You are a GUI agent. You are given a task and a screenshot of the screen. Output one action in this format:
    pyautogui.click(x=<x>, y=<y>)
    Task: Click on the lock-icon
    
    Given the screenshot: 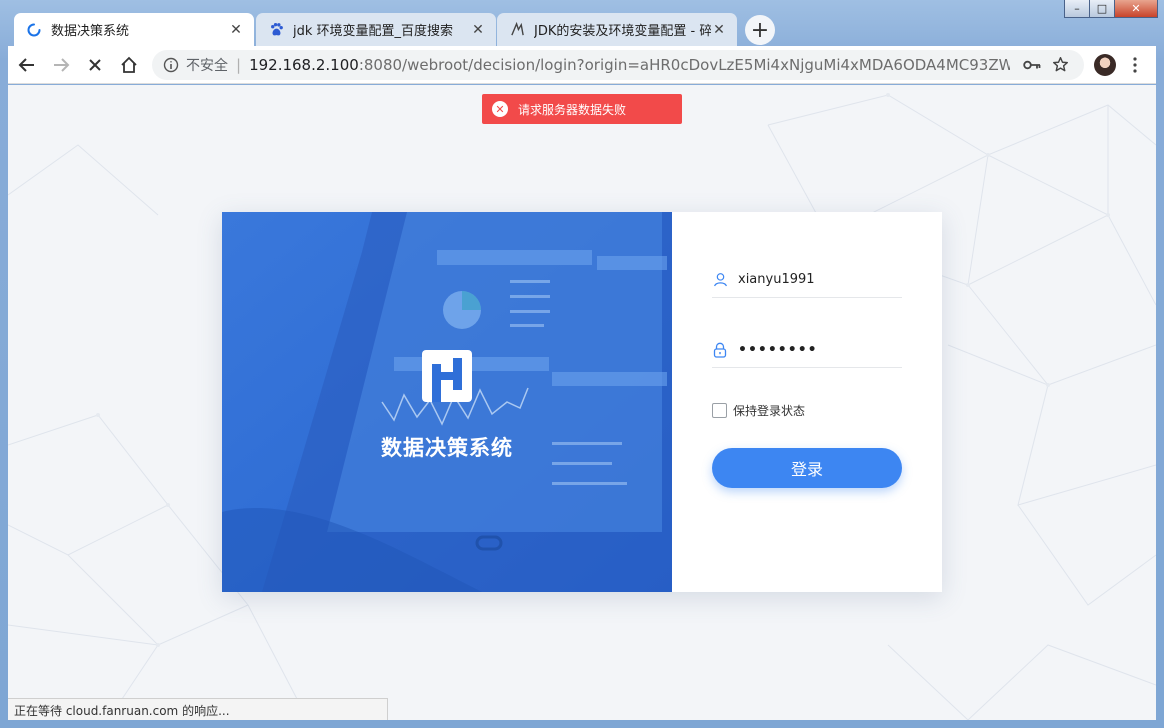 What is the action you would take?
    pyautogui.click(x=720, y=350)
    